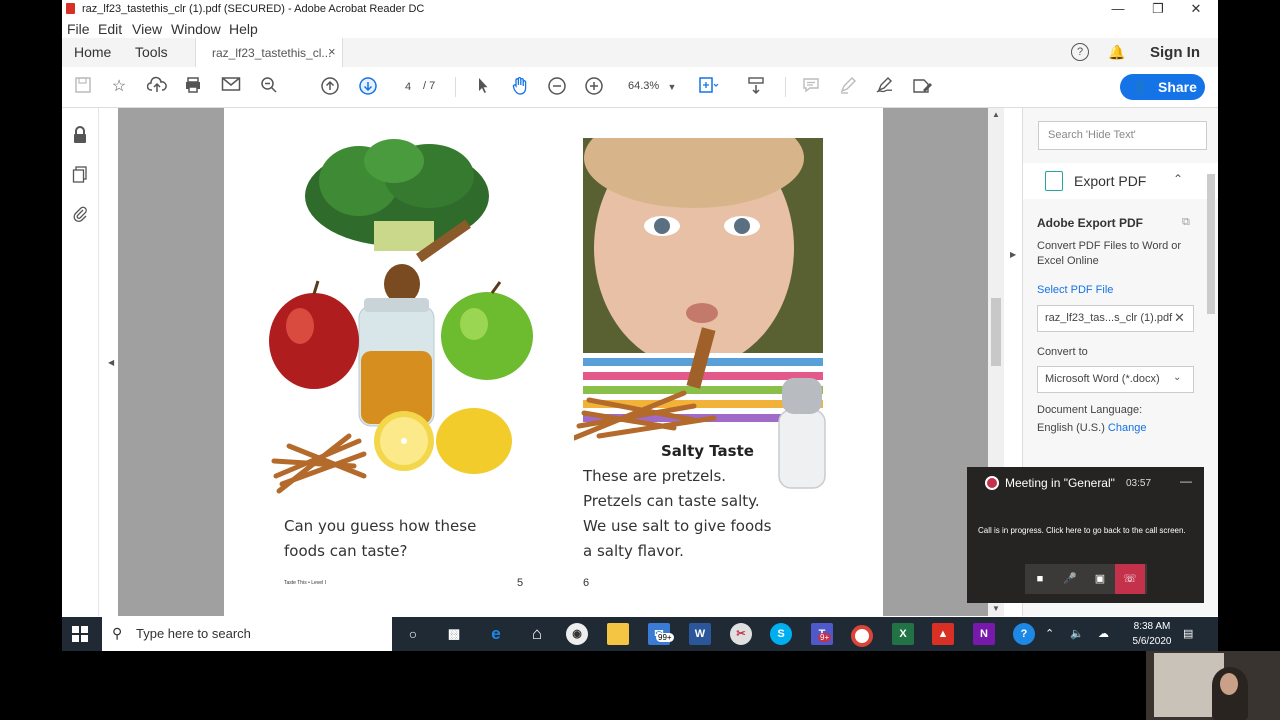  I want to click on camera-app-icon: ◉, so click(577, 634).